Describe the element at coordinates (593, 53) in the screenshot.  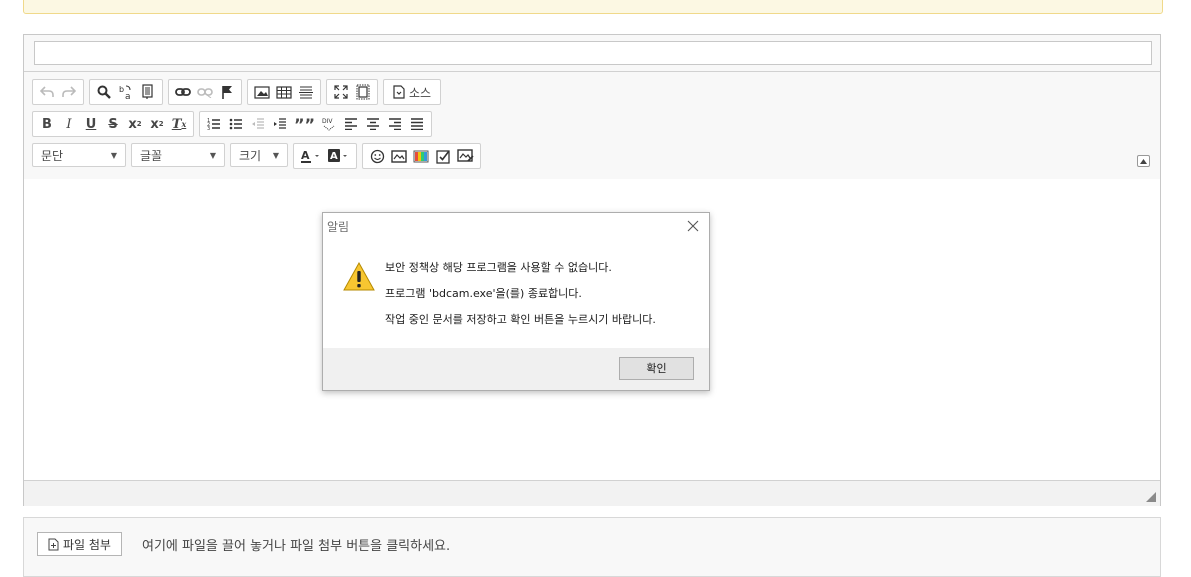
I see `title-input` at that location.